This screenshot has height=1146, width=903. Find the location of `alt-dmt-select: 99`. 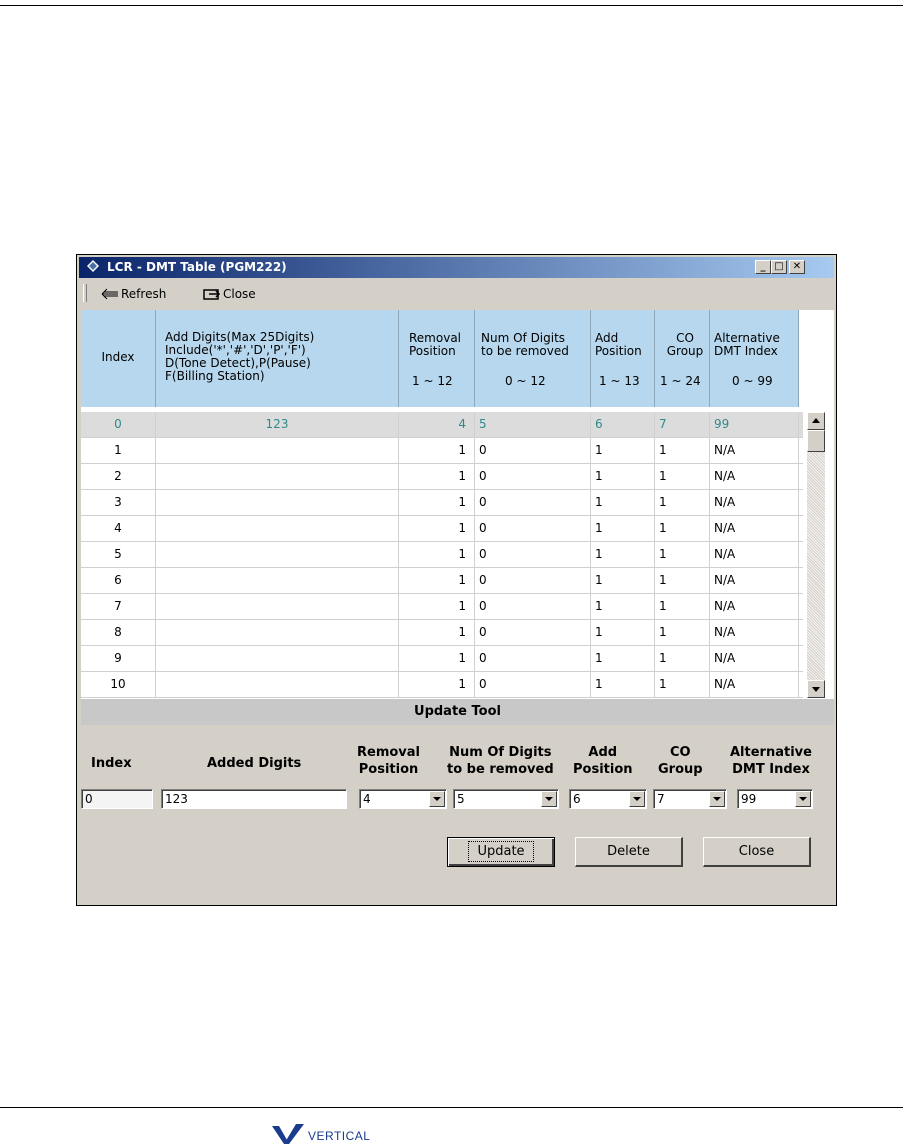

alt-dmt-select: 99 is located at coordinates (775, 799).